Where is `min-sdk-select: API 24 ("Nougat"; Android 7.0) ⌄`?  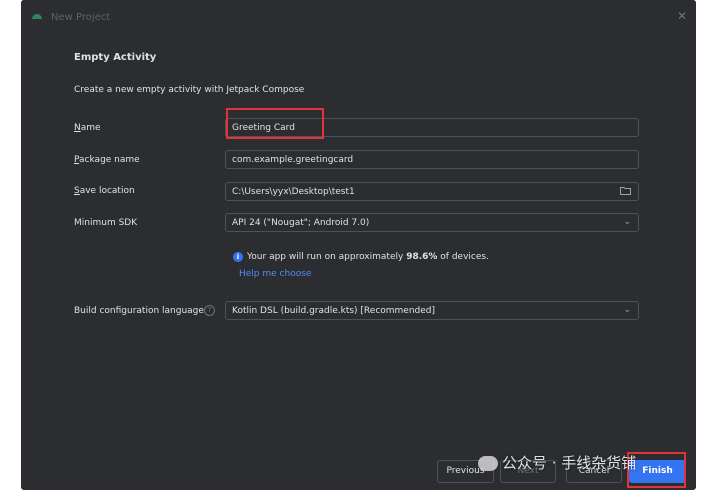 min-sdk-select: API 24 ("Nougat"; Android 7.0) ⌄ is located at coordinates (432, 222).